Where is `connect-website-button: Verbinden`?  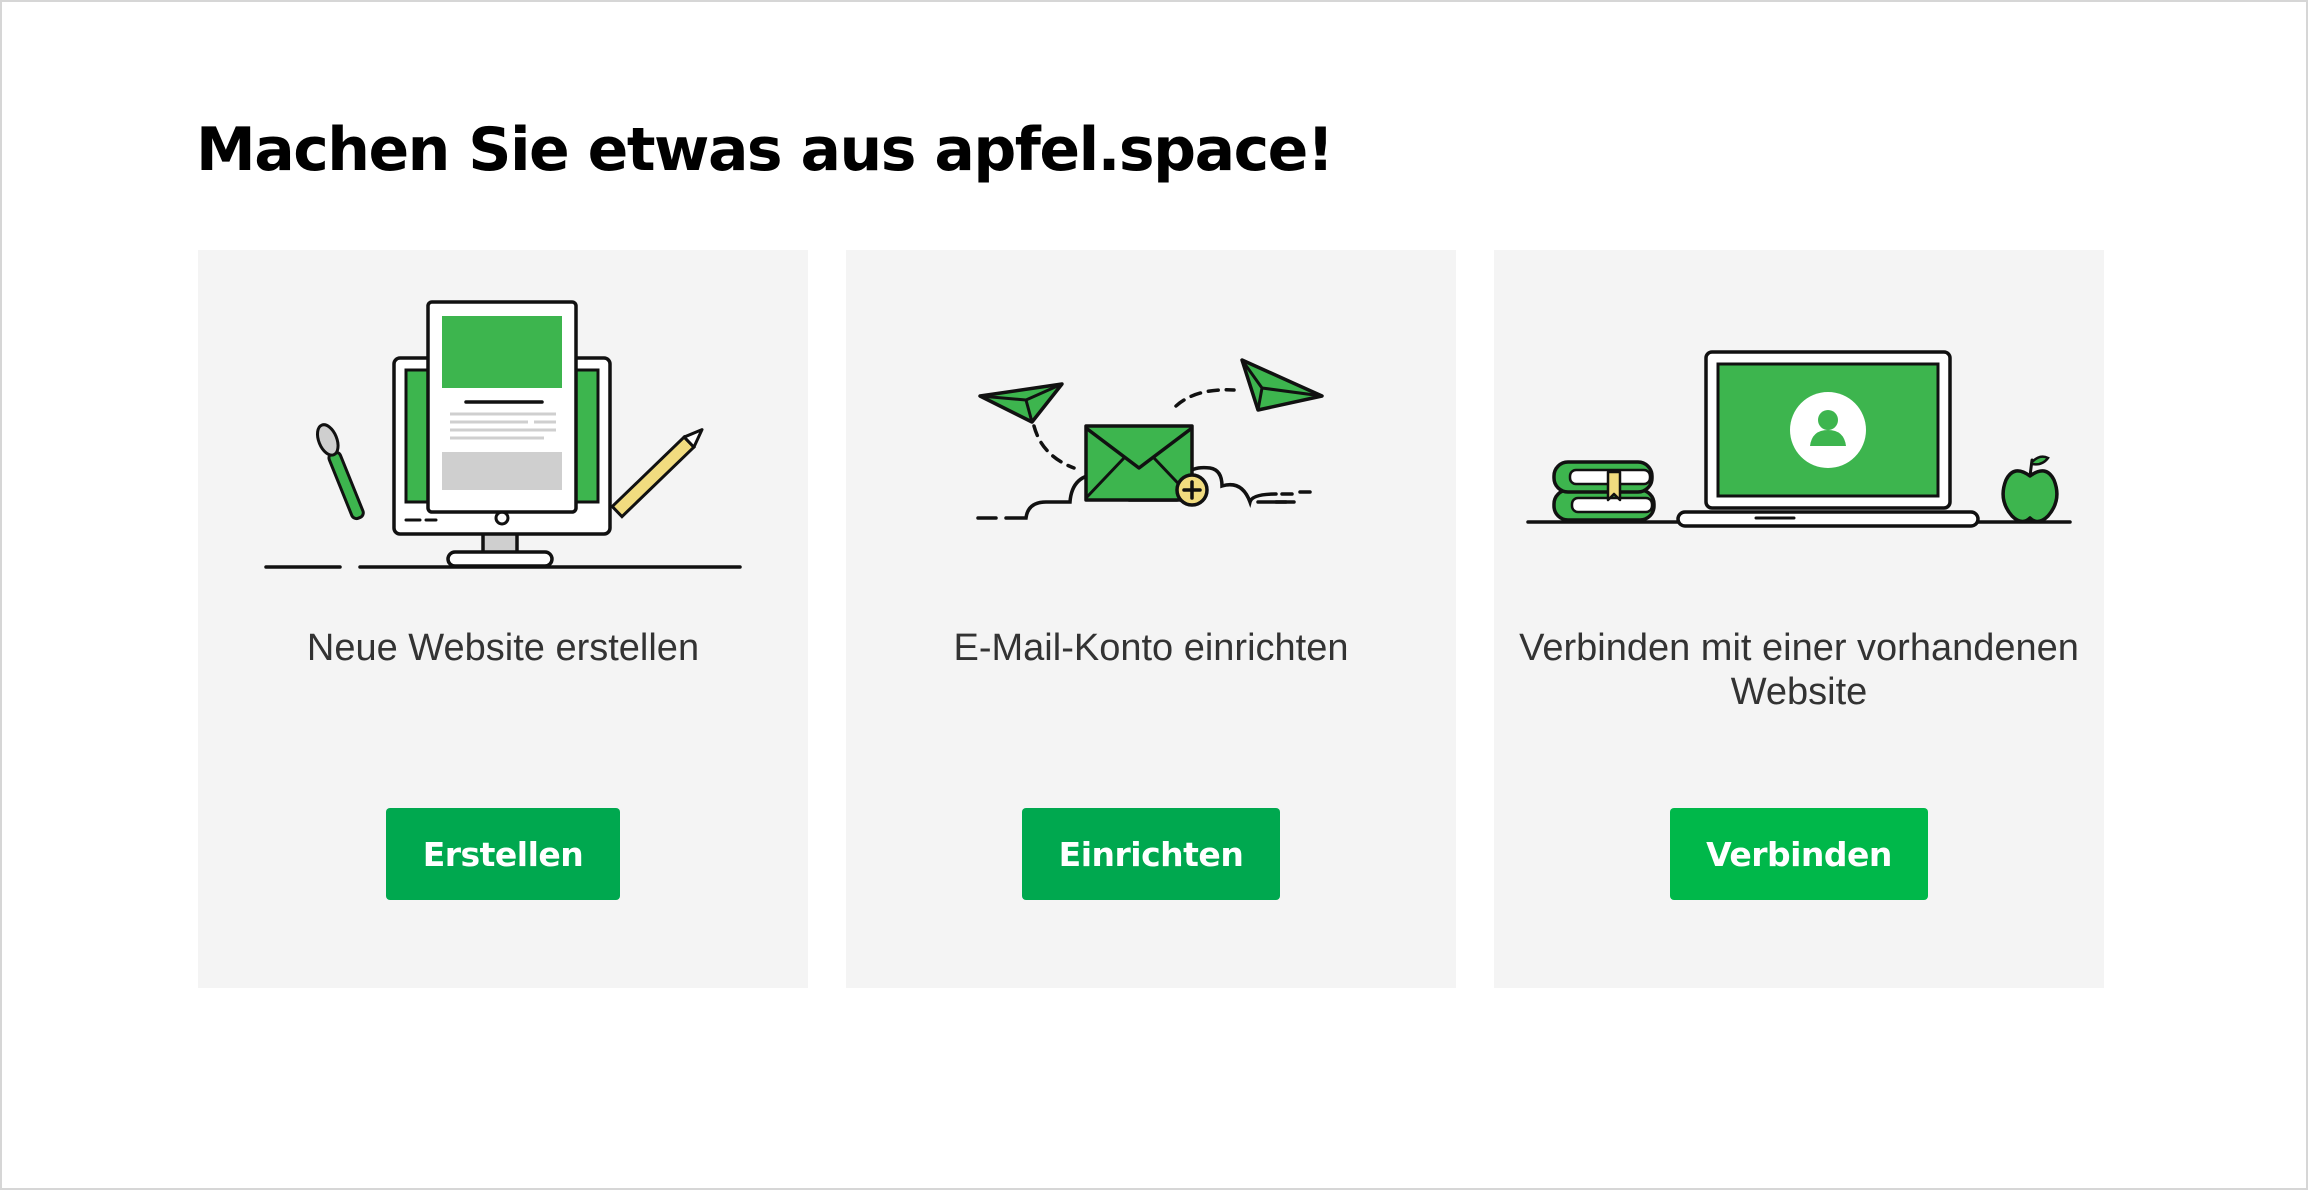
connect-website-button: Verbinden is located at coordinates (1799, 854).